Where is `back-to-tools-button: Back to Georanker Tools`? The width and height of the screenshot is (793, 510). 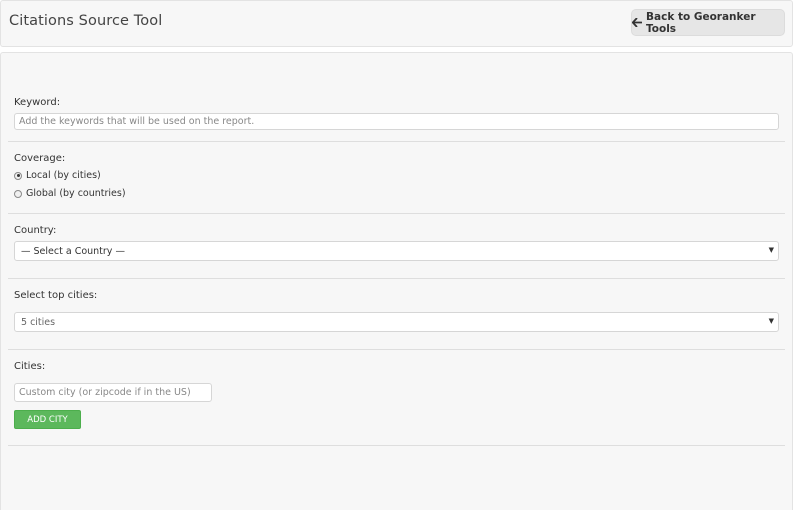
back-to-tools-button: Back to Georanker Tools is located at coordinates (708, 22).